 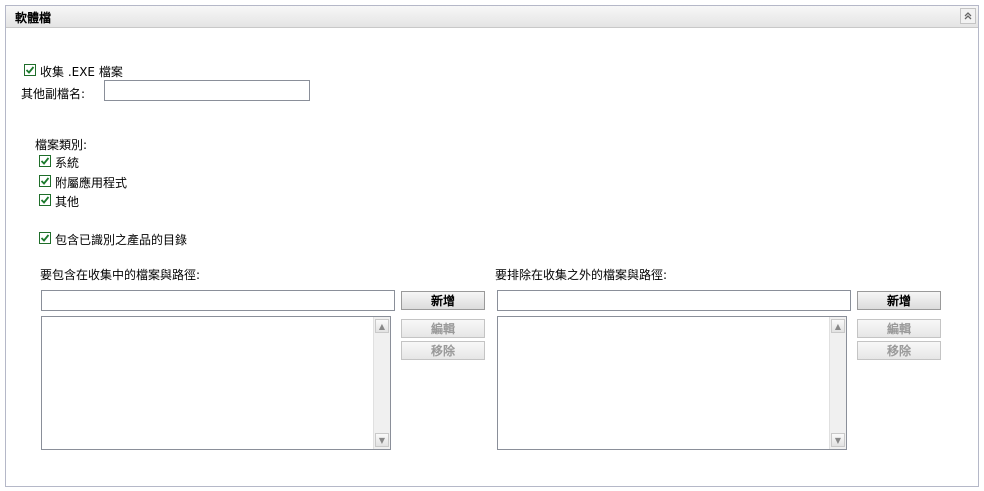 What do you see at coordinates (81, 72) in the screenshot?
I see `collect-exe-label: 收集 .EXE 檔案` at bounding box center [81, 72].